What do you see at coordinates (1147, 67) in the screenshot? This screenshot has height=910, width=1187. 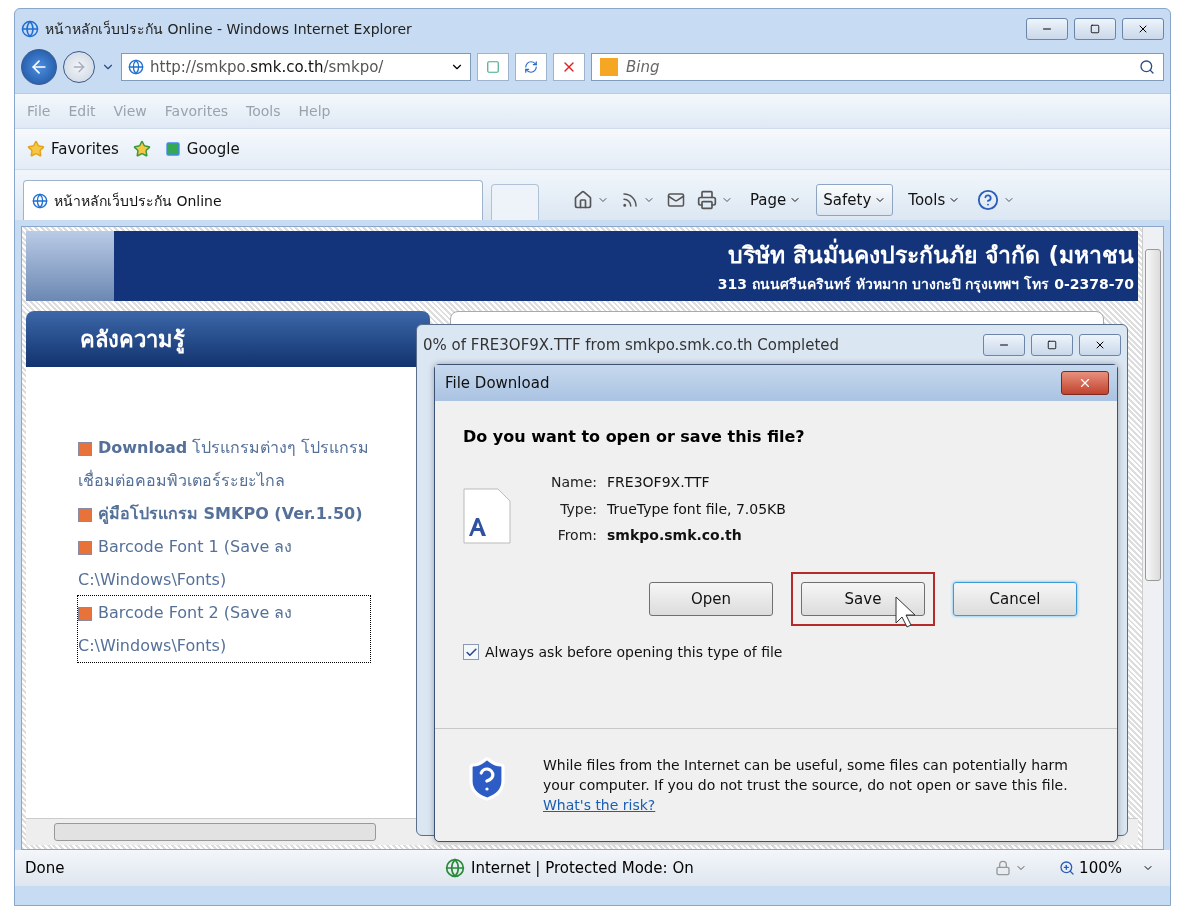 I see `search-icon` at bounding box center [1147, 67].